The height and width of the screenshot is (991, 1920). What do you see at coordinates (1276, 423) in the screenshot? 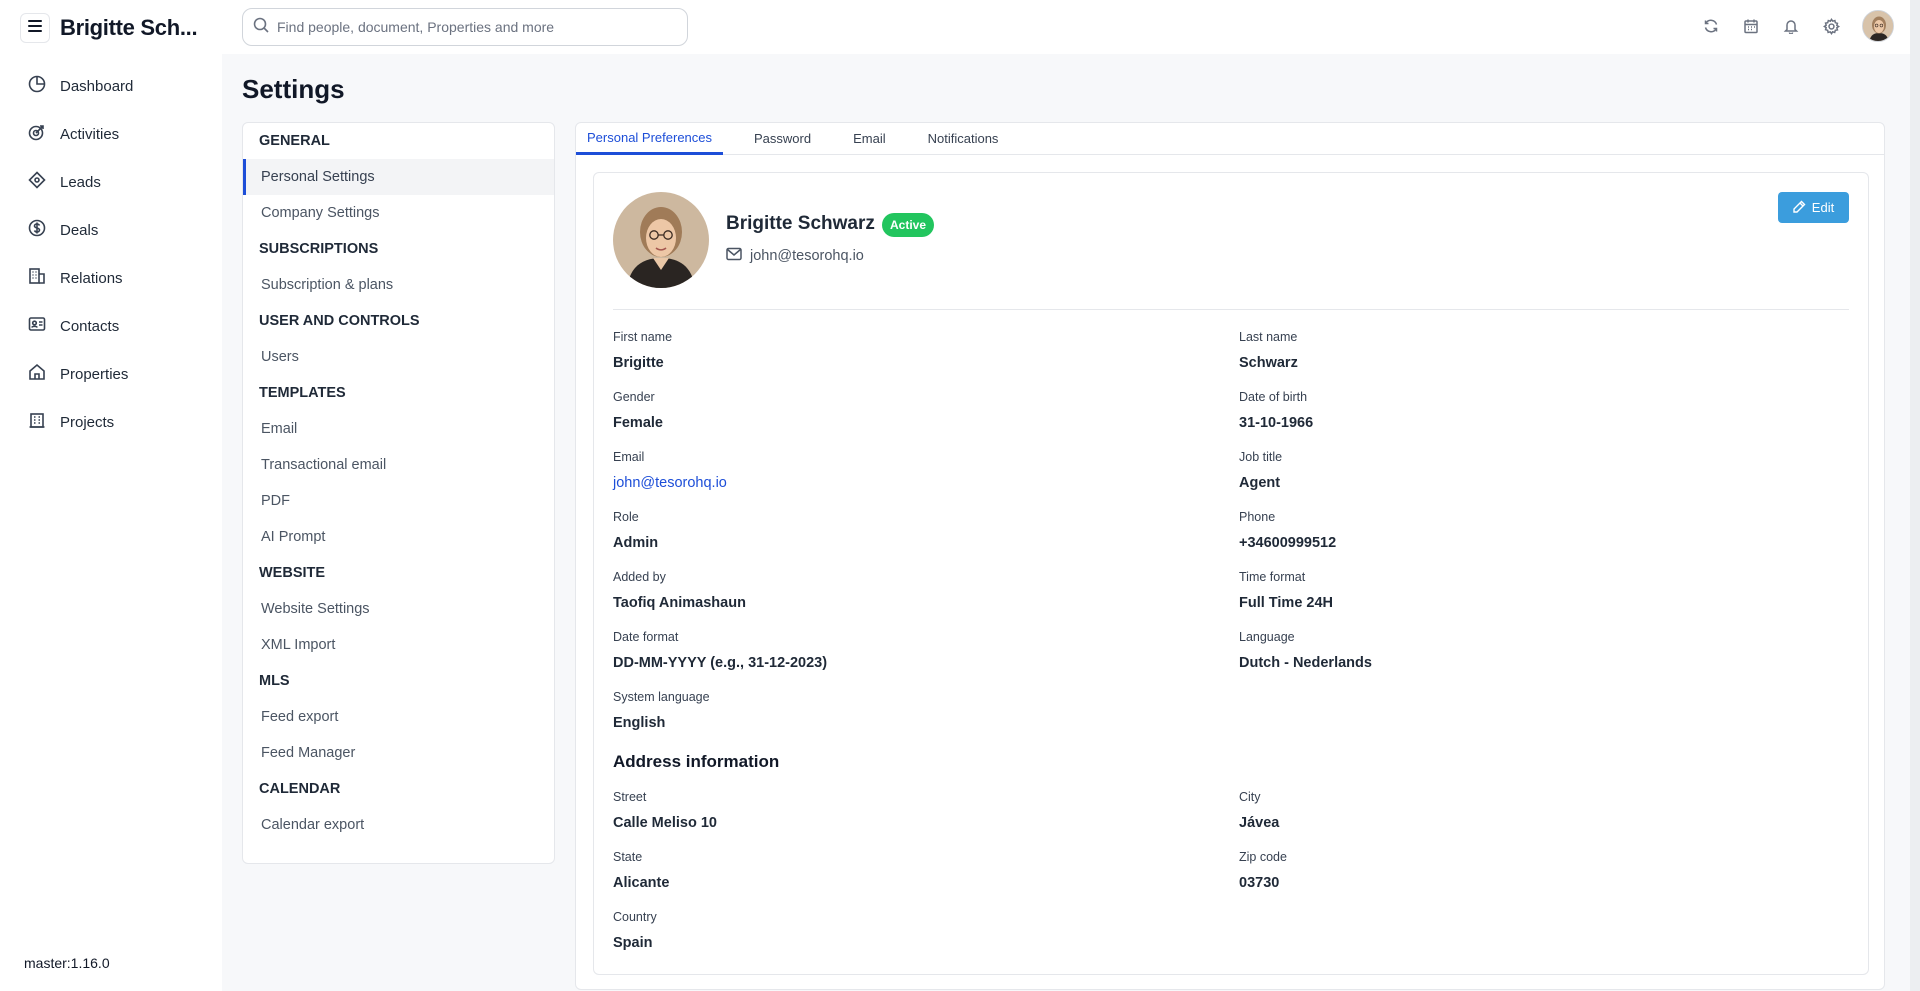
I see `field-value: 31-10-1966` at bounding box center [1276, 423].